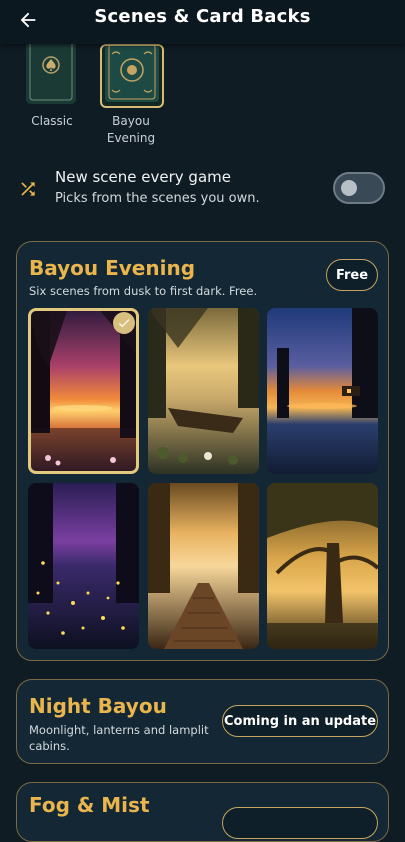 The image size is (405, 842). I want to click on boardwalk-scene-image, so click(203, 566).